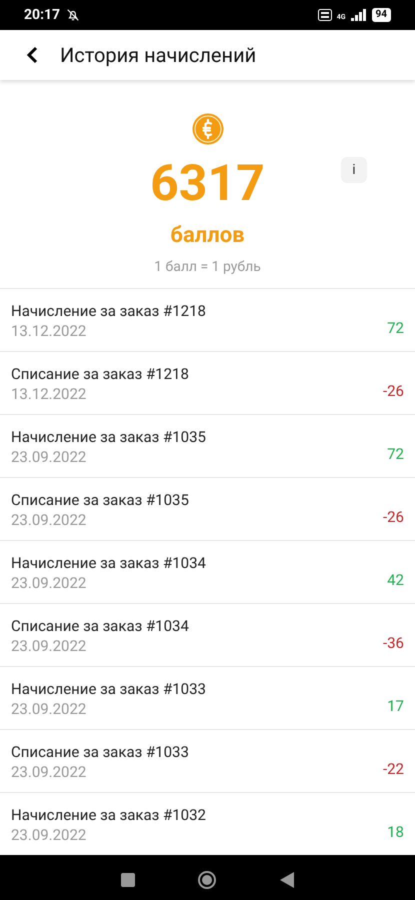  I want to click on coin-icon, so click(208, 129).